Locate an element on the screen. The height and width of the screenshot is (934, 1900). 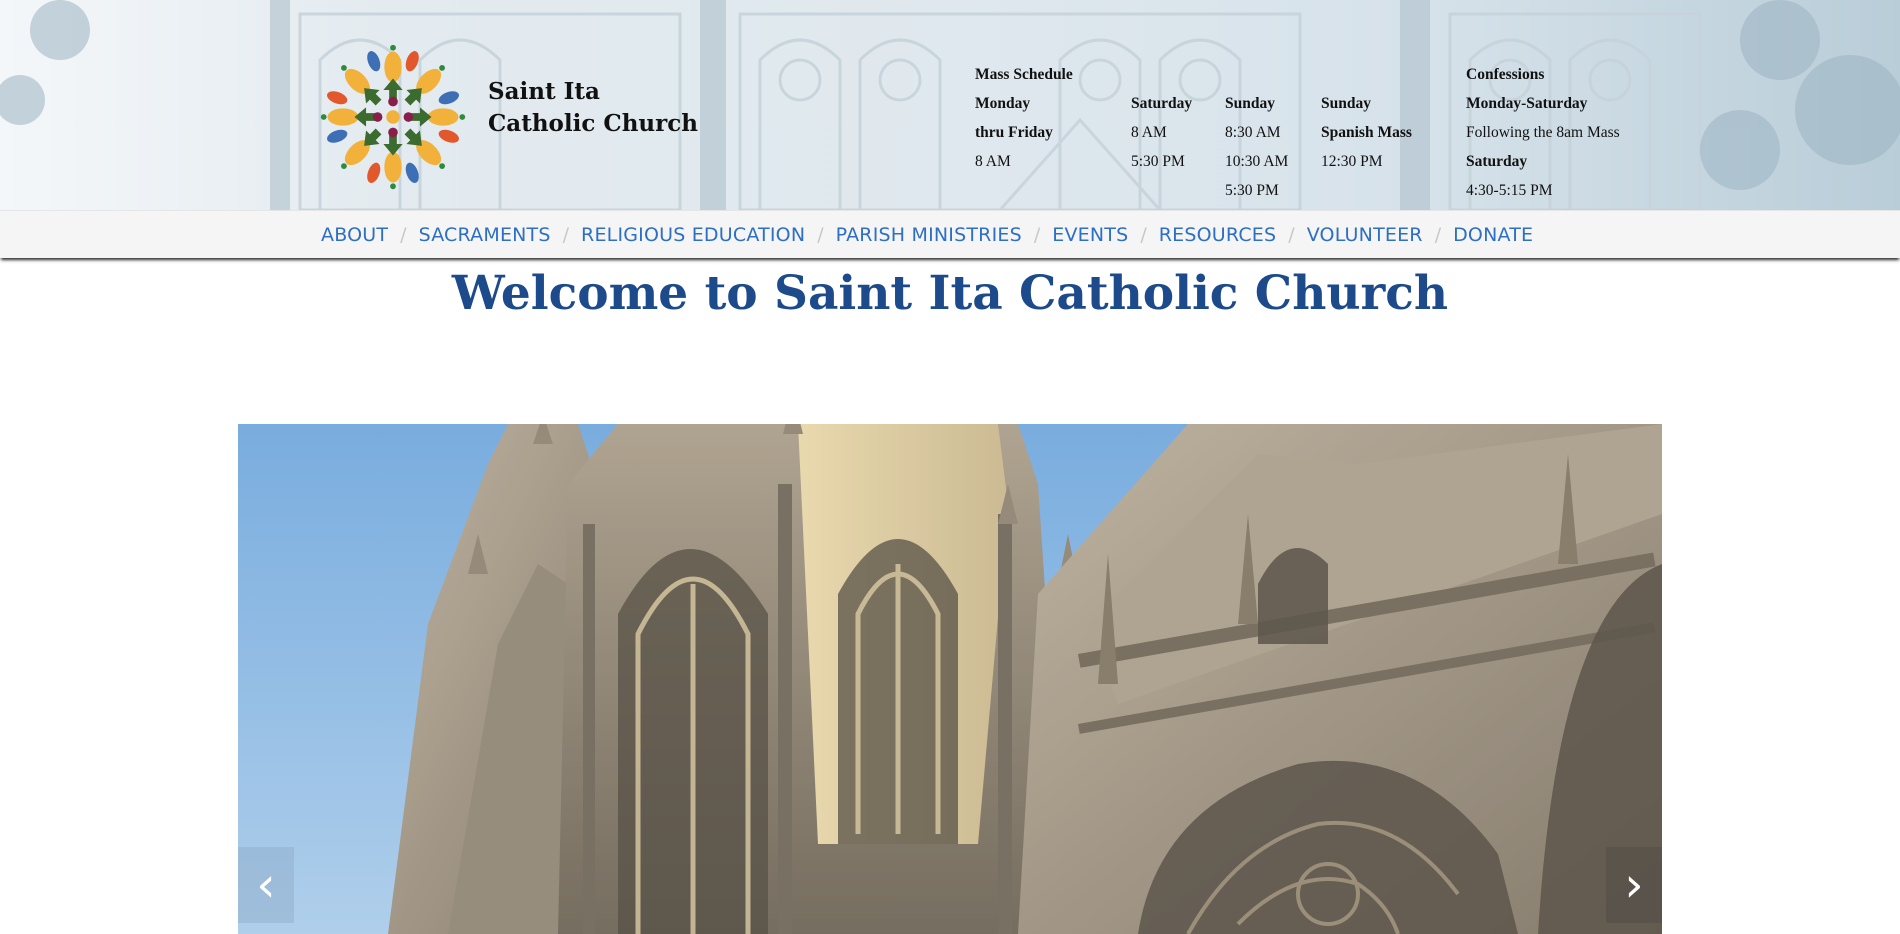
sunday-time-1: 8:30 AM is located at coordinates (1253, 132).